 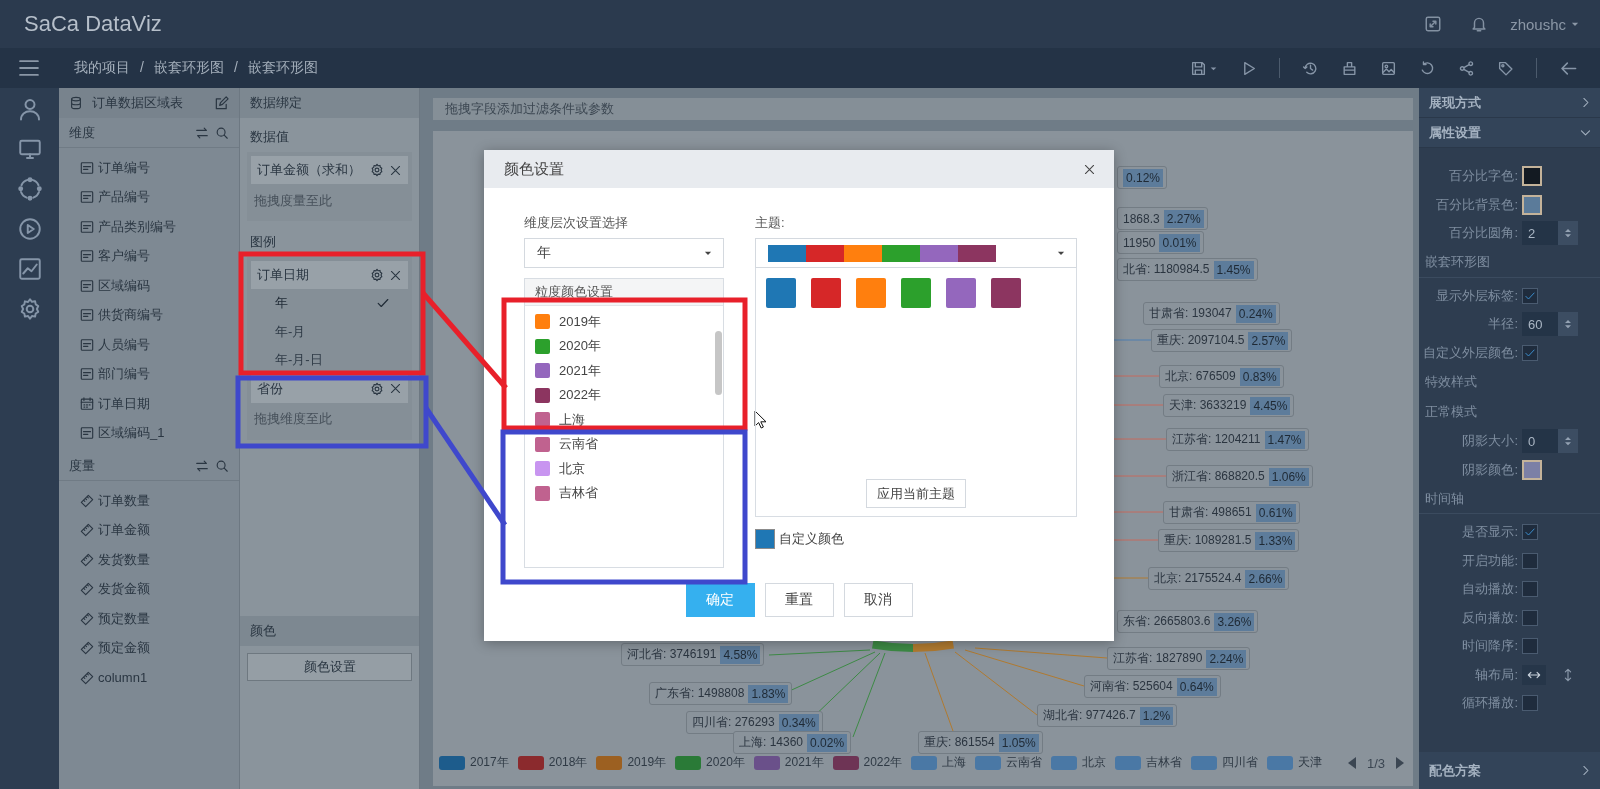 I want to click on monitor-icon, so click(x=29, y=149).